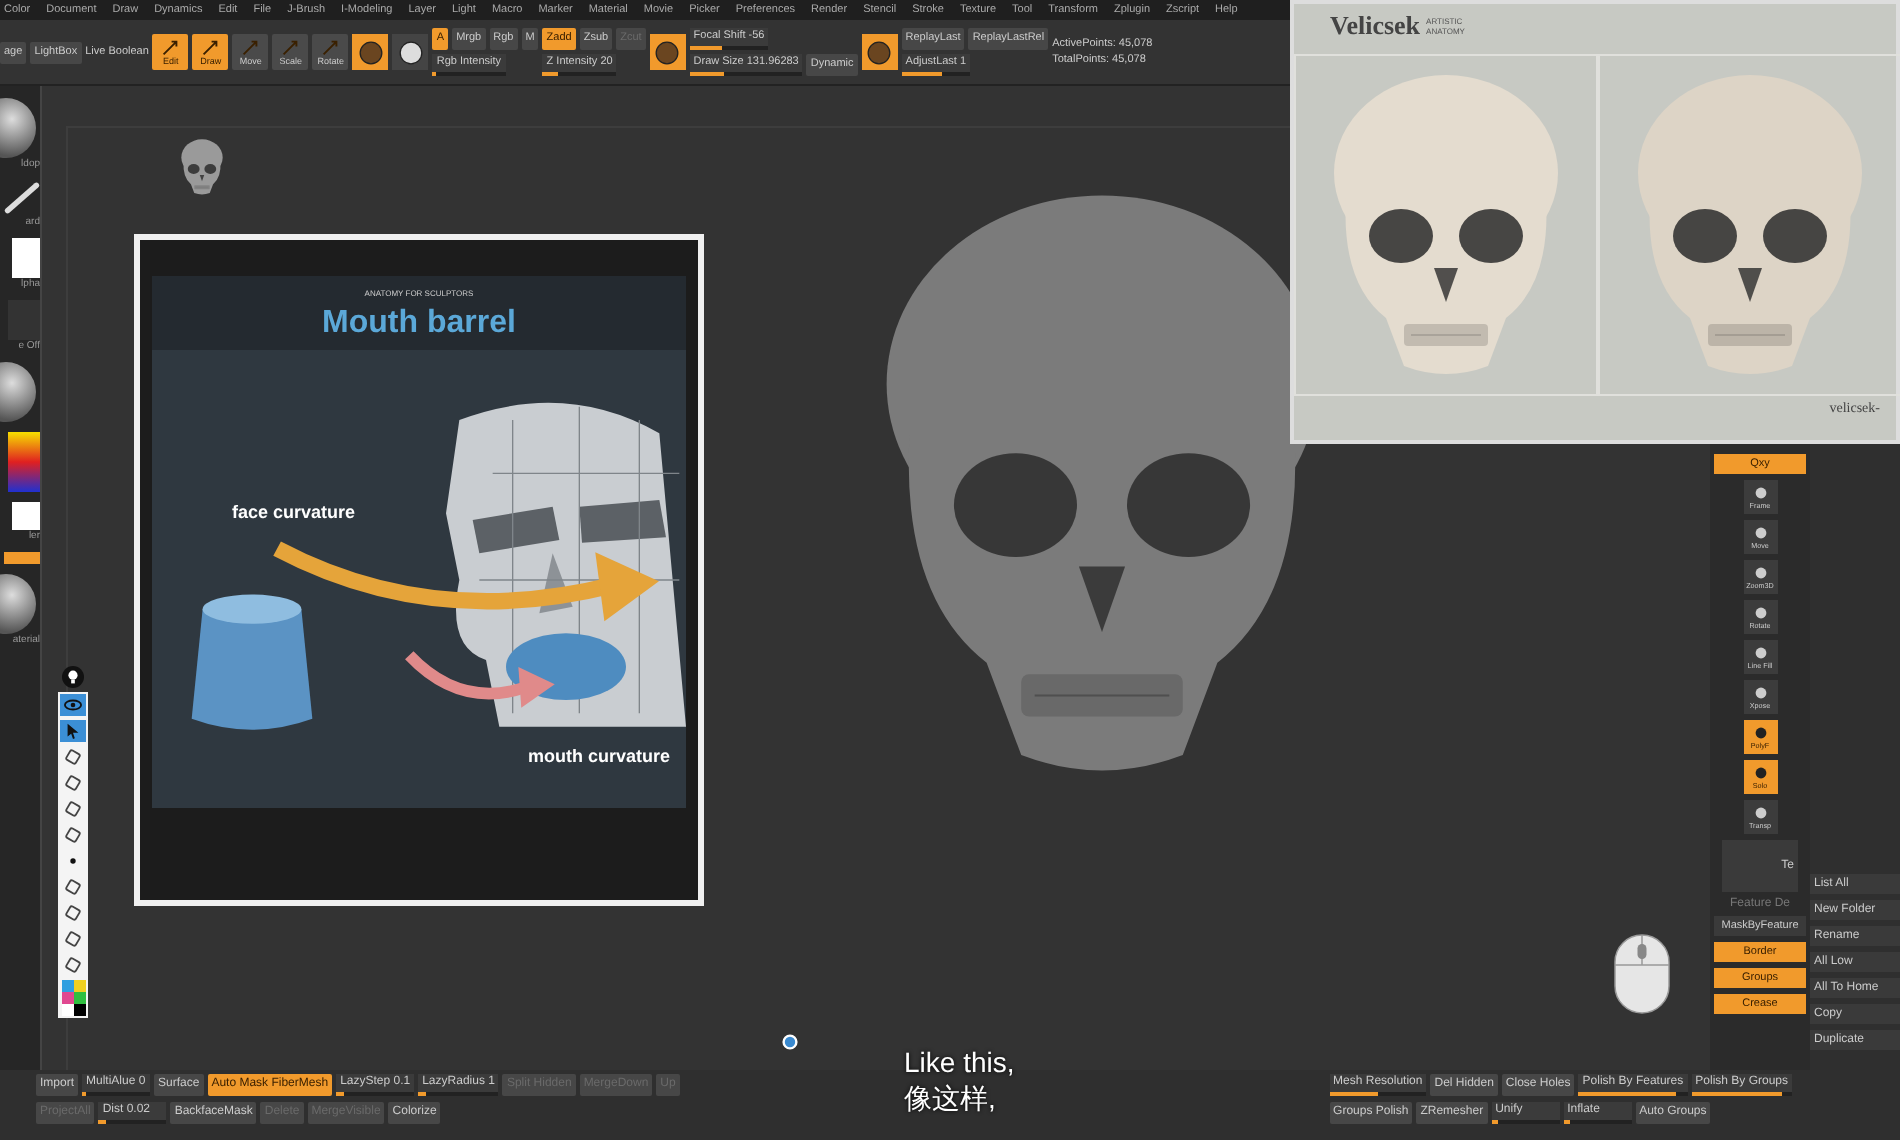  Describe the element at coordinates (73, 705) in the screenshot. I see `eye-icon` at that location.